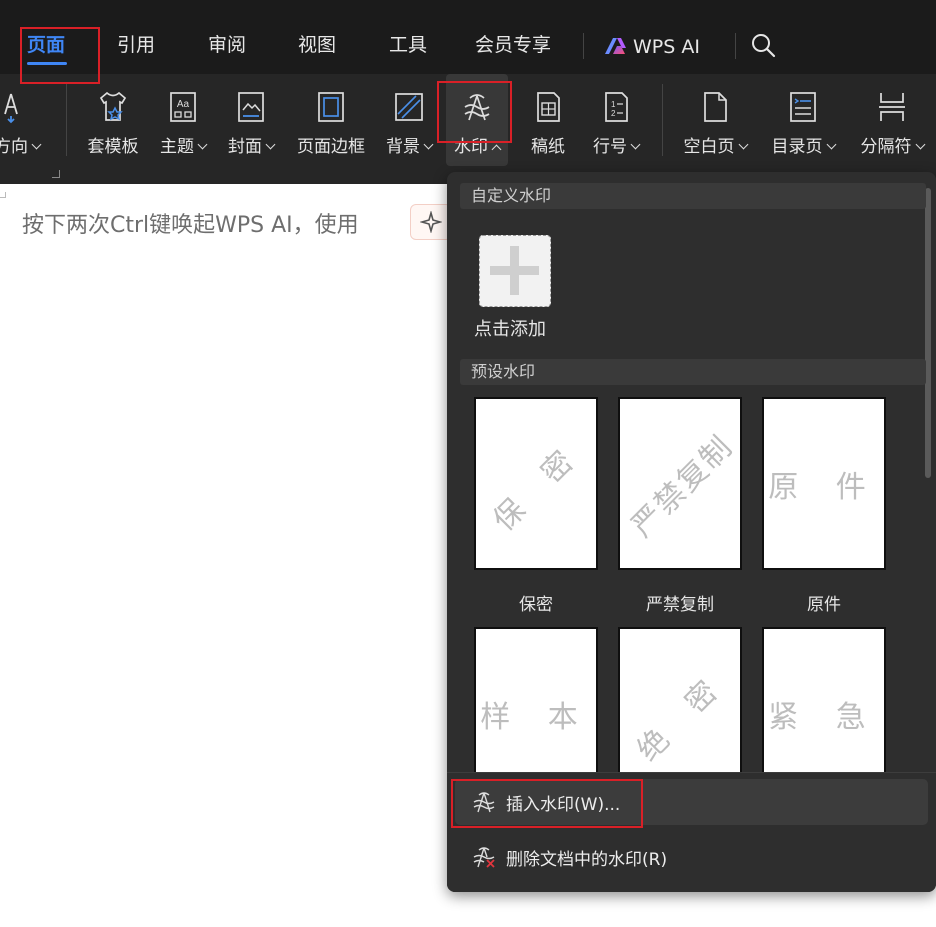 This screenshot has width=936, height=927. Describe the element at coordinates (177, 147) in the screenshot. I see `theme-label: 主题` at that location.